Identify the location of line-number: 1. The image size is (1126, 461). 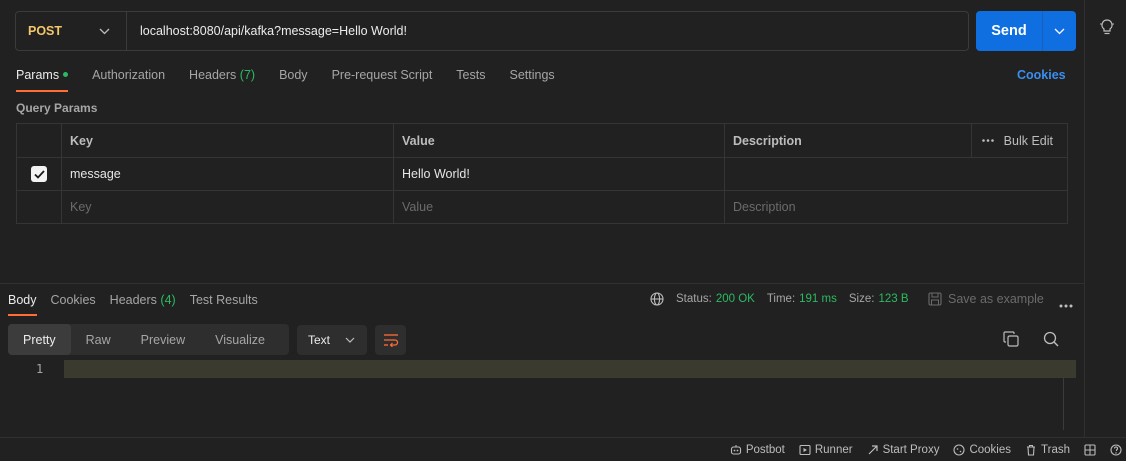
(40, 369).